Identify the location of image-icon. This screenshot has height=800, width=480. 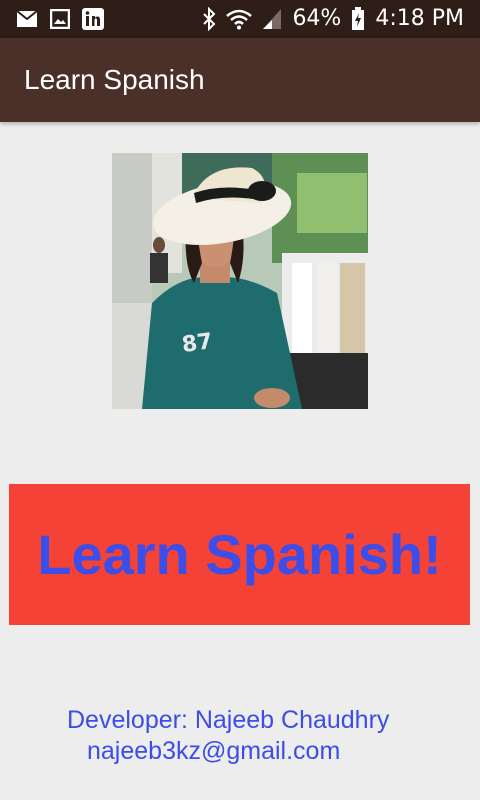
(60, 19).